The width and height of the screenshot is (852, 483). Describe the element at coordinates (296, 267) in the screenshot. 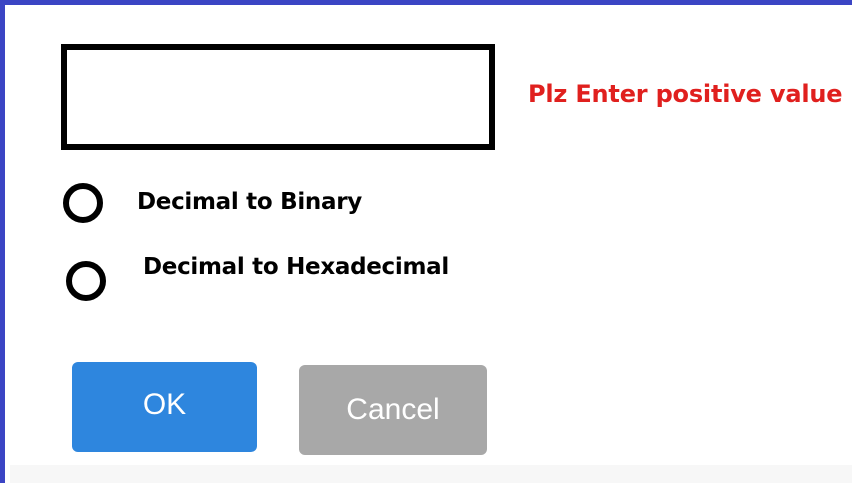

I see `radio-label-decimal-to-hexadecimal: Decimal to Hexadecimal` at that location.